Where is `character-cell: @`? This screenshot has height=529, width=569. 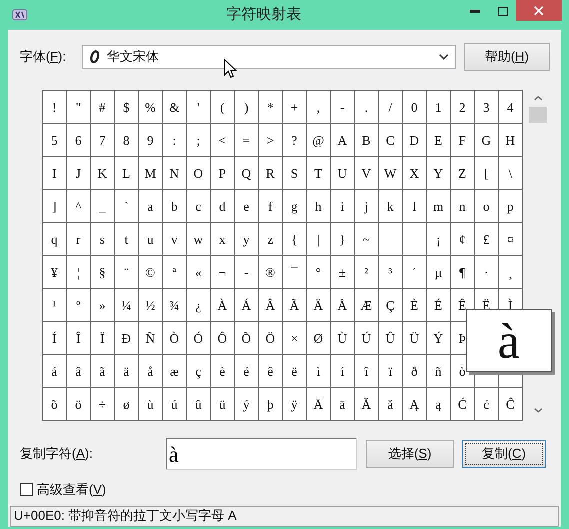 character-cell: @ is located at coordinates (319, 140).